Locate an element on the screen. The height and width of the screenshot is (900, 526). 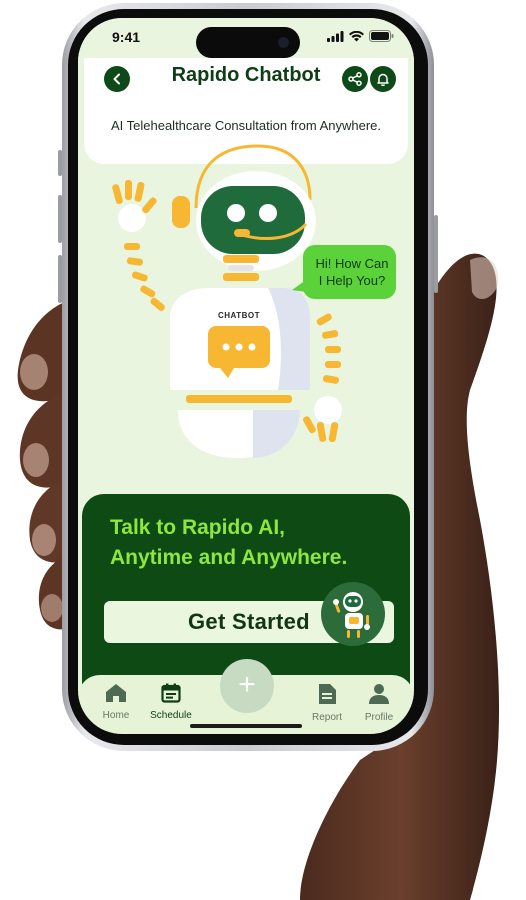
promo-title-line-1: Talk to Rapido AI, is located at coordinates (198, 527).